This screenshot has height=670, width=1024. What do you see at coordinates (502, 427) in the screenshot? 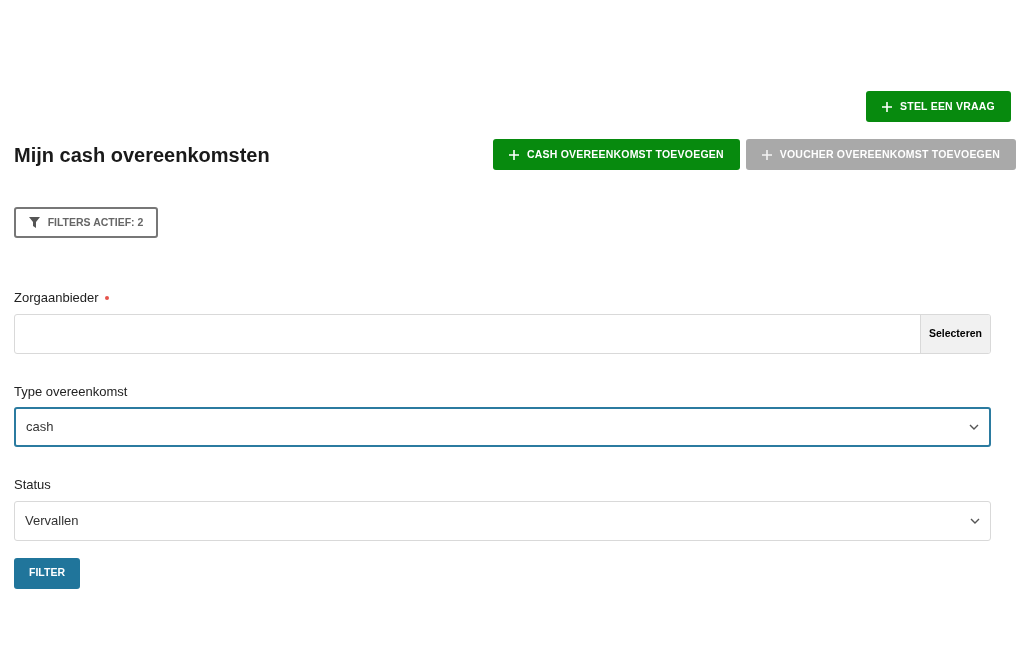
I see `dropdown-field: cash` at bounding box center [502, 427].